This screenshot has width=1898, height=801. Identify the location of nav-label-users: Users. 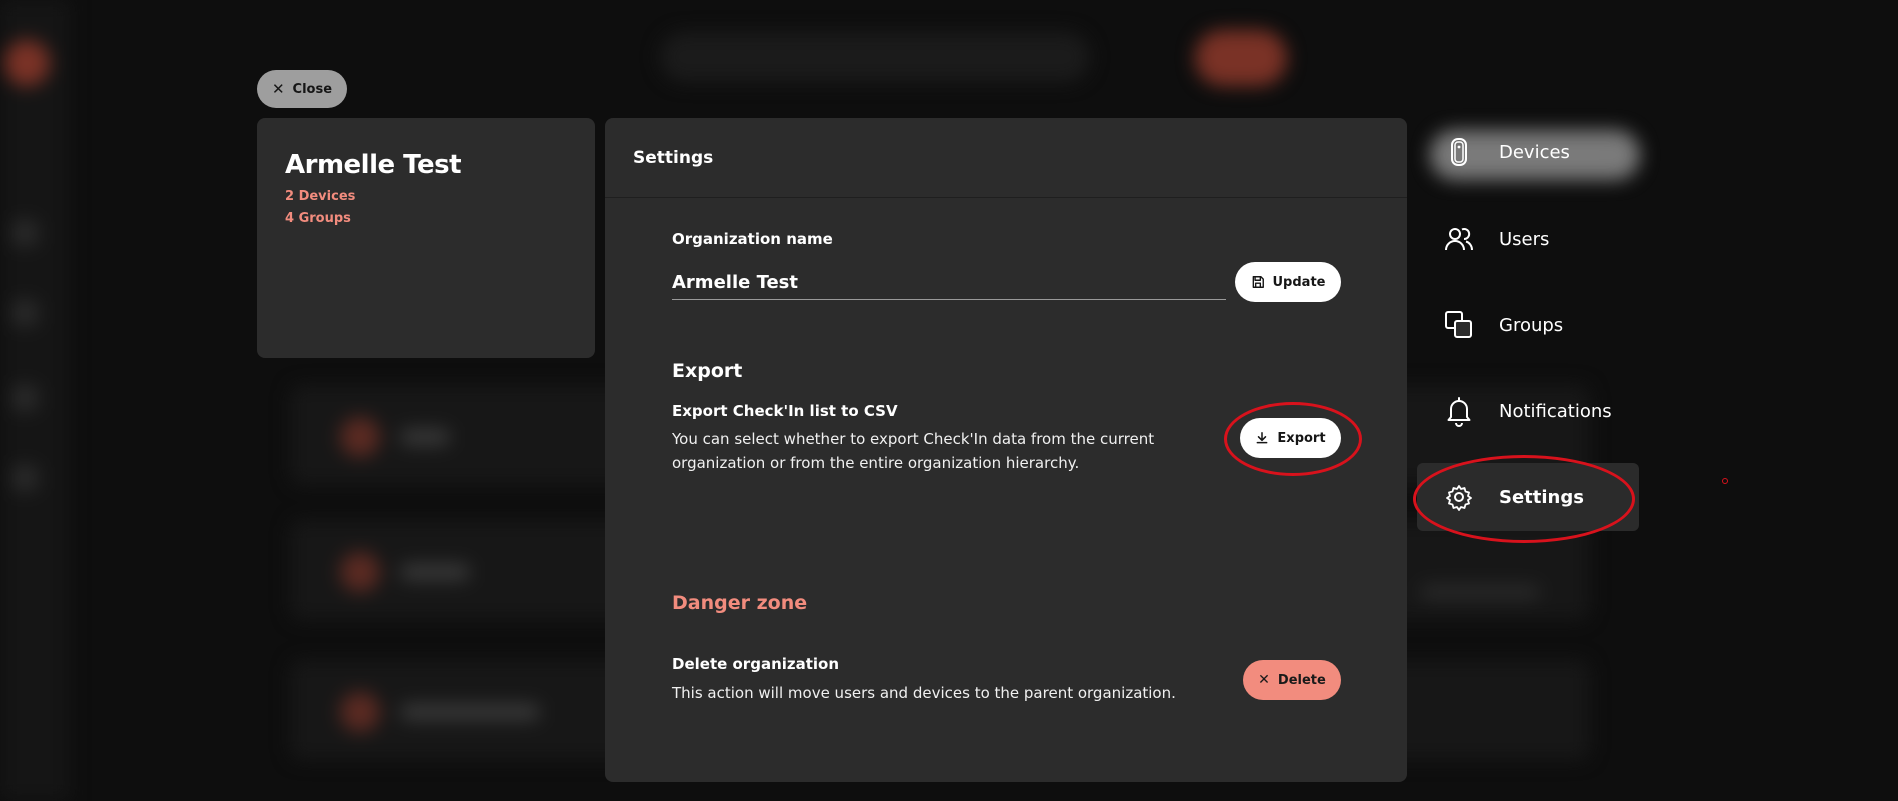
(1524, 239).